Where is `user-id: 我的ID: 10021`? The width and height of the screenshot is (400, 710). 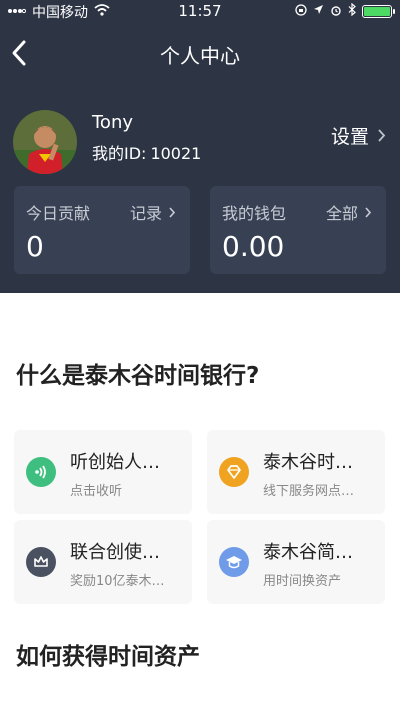 user-id: 我的ID: 10021 is located at coordinates (146, 152).